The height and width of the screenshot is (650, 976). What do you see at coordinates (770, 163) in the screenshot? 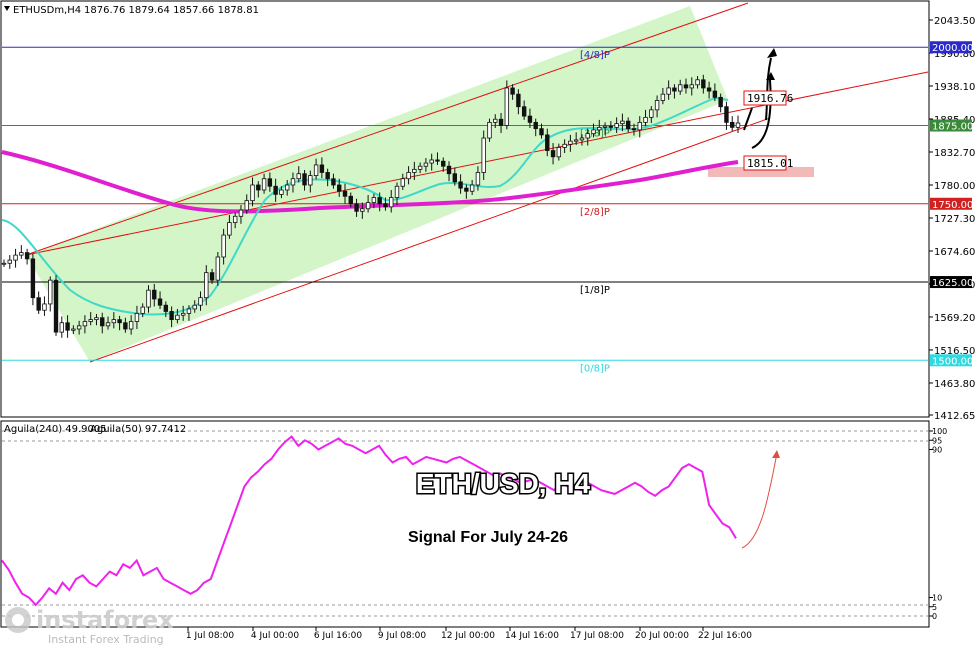
I see `support-label: 1815.01` at bounding box center [770, 163].